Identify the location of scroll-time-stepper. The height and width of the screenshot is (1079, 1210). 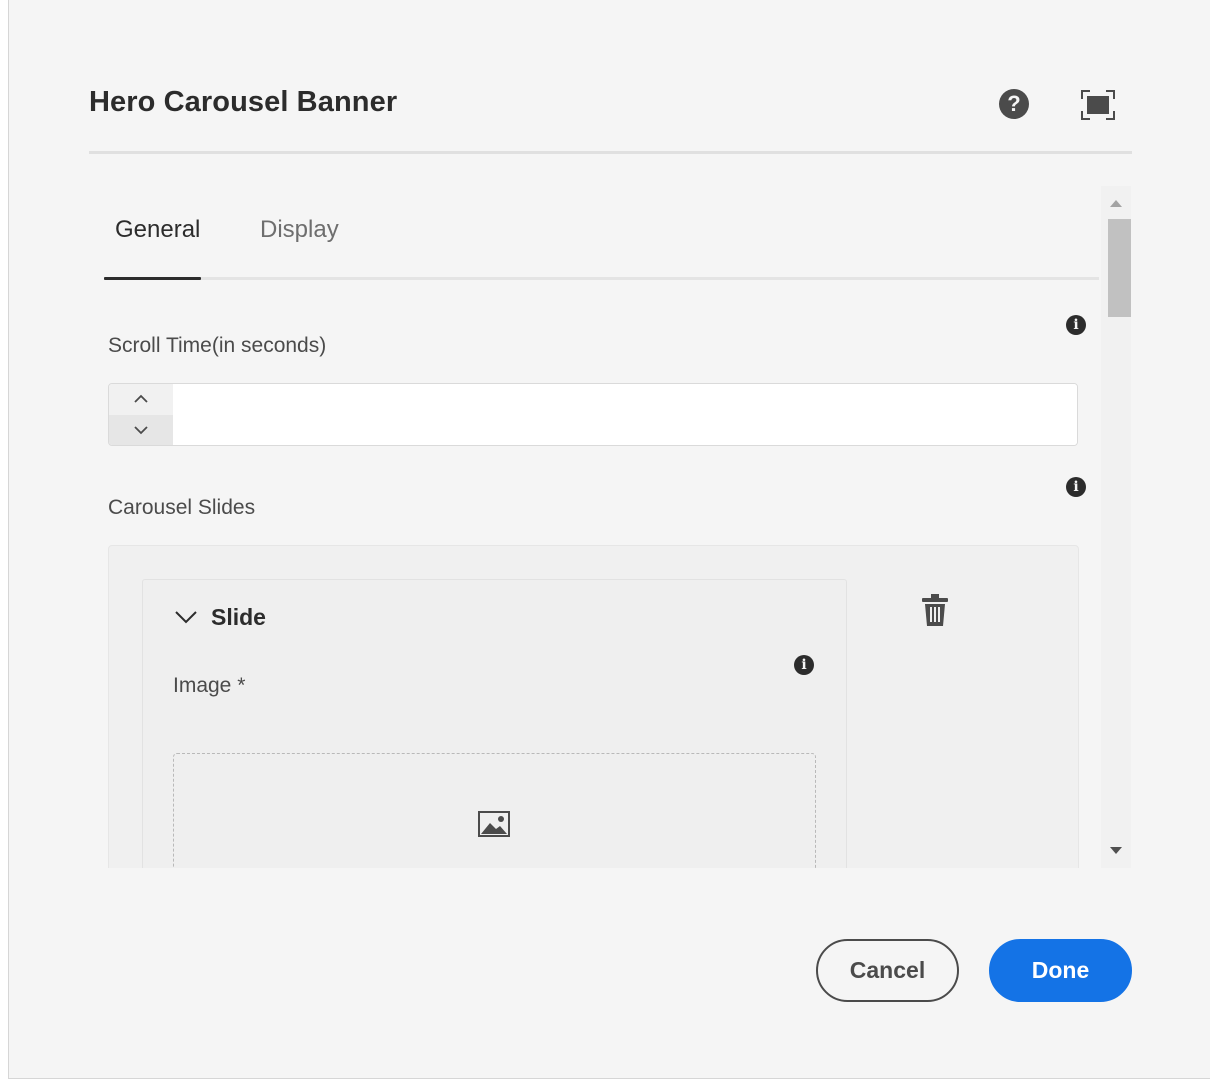
(141, 414).